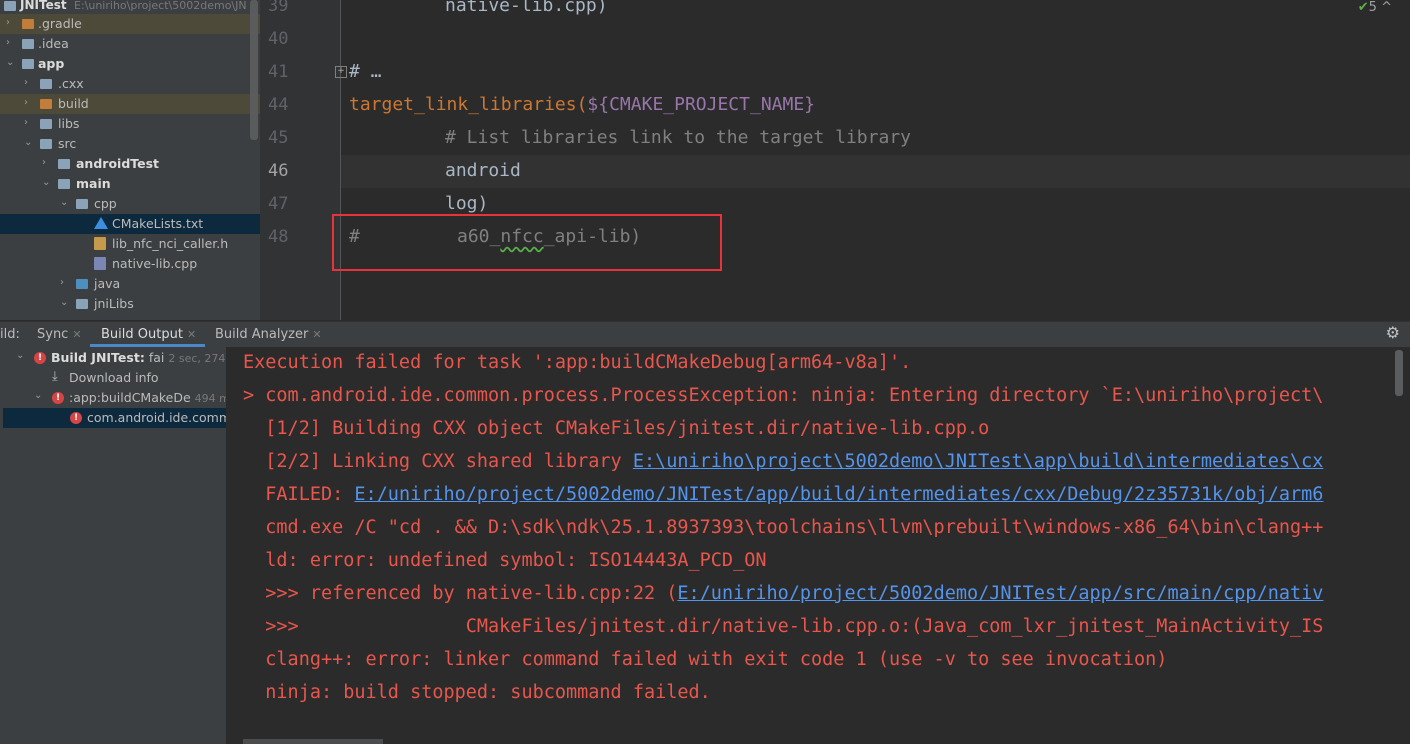  Describe the element at coordinates (130, 224) in the screenshot. I see `tree-item-cmakelists: CMakeLists.txt` at that location.